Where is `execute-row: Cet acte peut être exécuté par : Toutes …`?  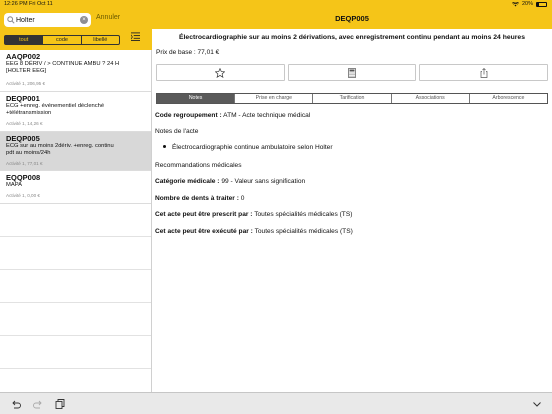
execute-row: Cet acte peut être exécuté par : Toutes … is located at coordinates (350, 231).